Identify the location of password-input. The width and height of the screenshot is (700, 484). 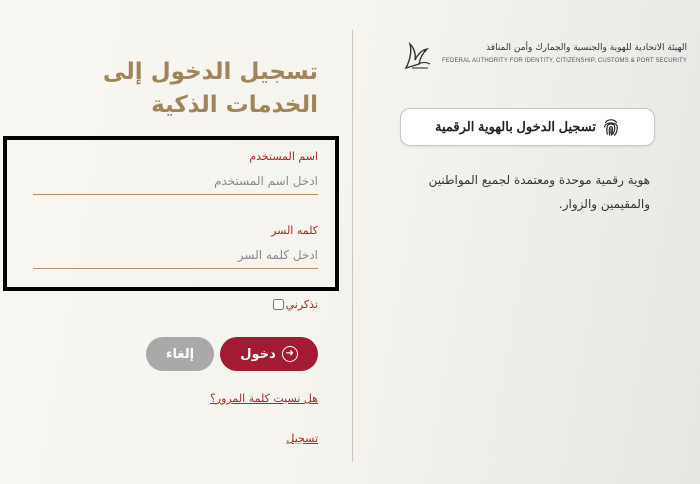
(175, 257).